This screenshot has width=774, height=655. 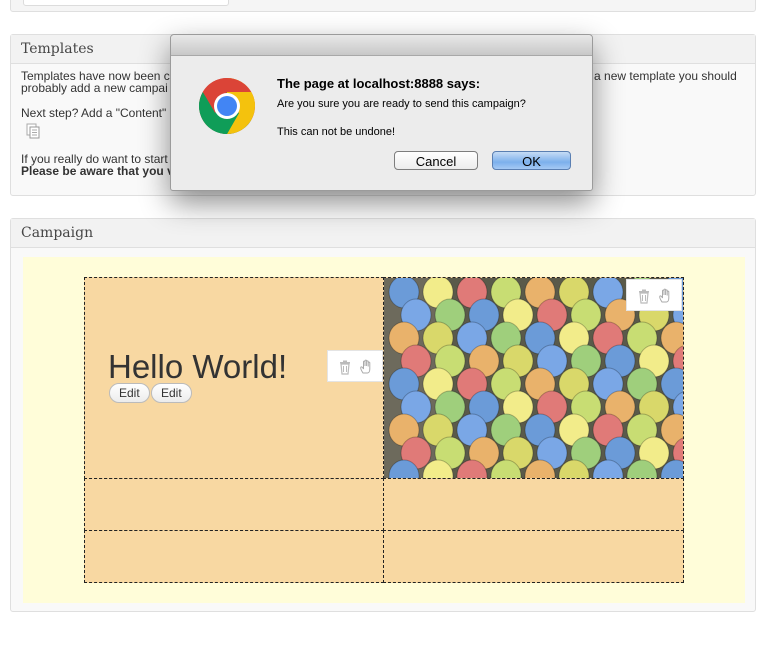 I want to click on dialog-warning: This can not be undone!, so click(x=336, y=132).